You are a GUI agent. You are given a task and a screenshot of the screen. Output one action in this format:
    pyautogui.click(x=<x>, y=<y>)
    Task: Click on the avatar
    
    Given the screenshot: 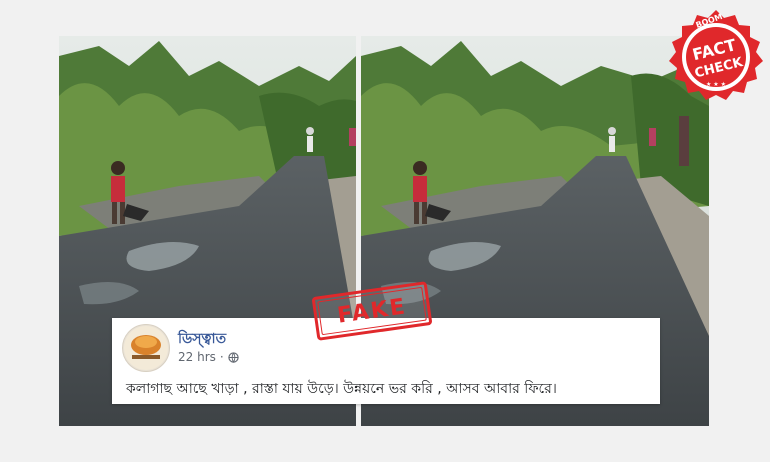 What is the action you would take?
    pyautogui.click(x=146, y=348)
    